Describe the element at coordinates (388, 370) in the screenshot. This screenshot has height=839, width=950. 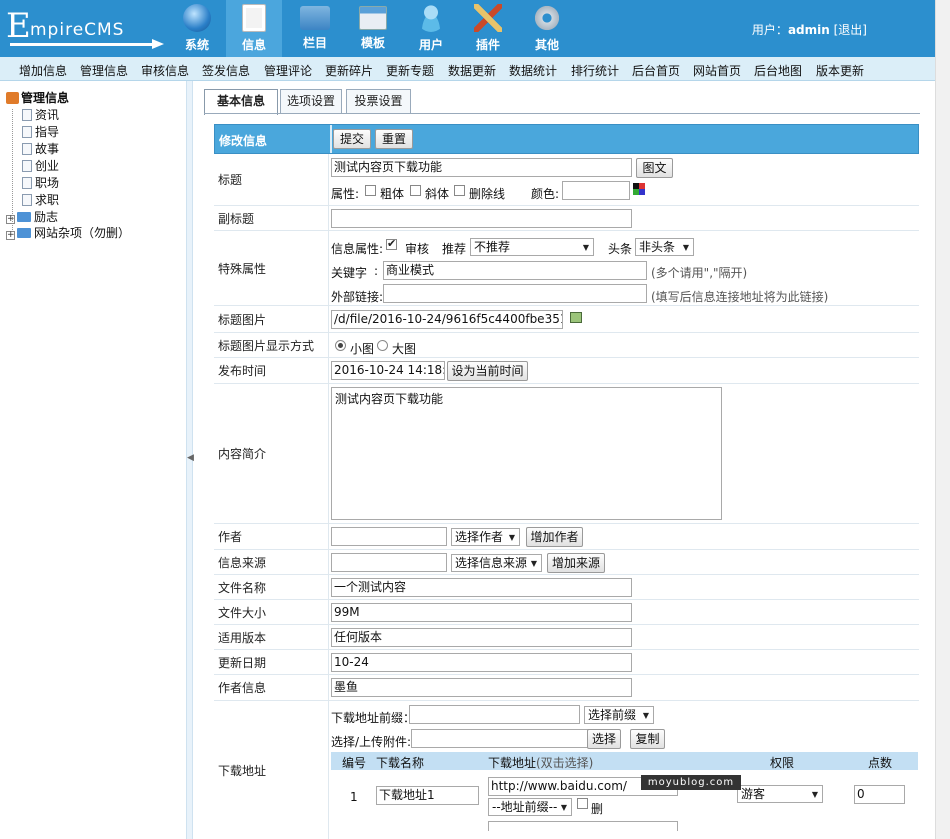
I see `publish-time-input: 2016-10-24 14:18:13` at that location.